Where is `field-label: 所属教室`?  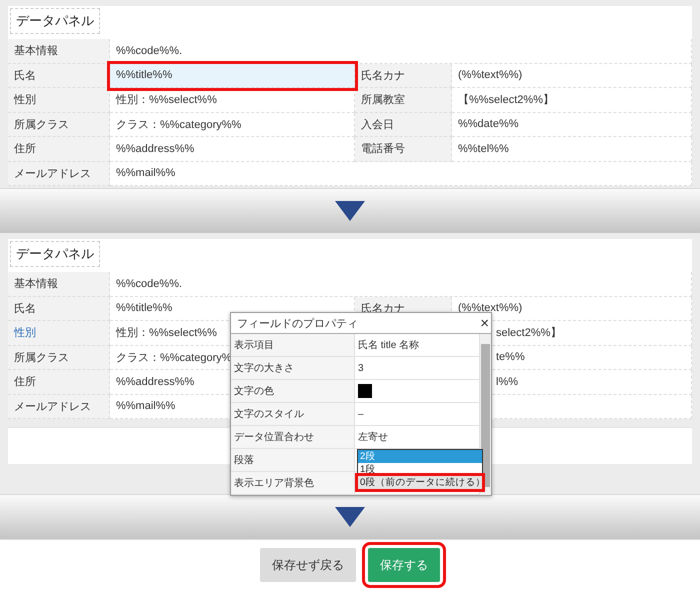 field-label: 所属教室 is located at coordinates (403, 100).